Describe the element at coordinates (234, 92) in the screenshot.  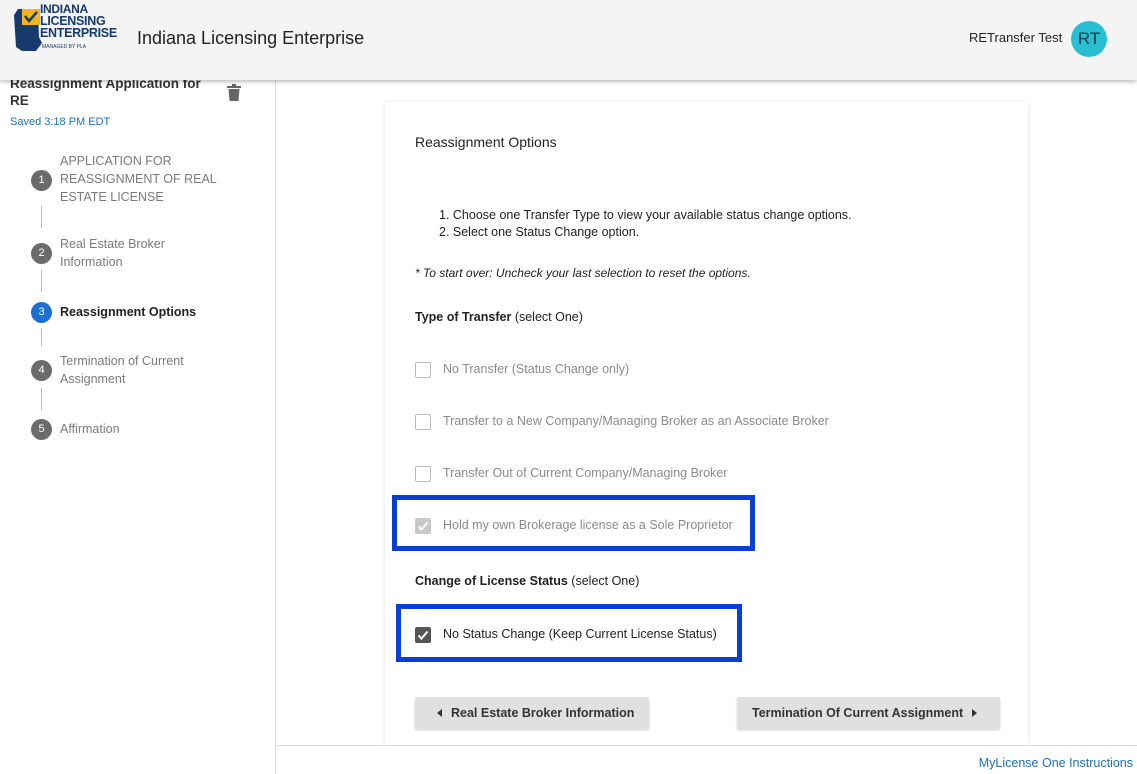
I see `trash-icon` at that location.